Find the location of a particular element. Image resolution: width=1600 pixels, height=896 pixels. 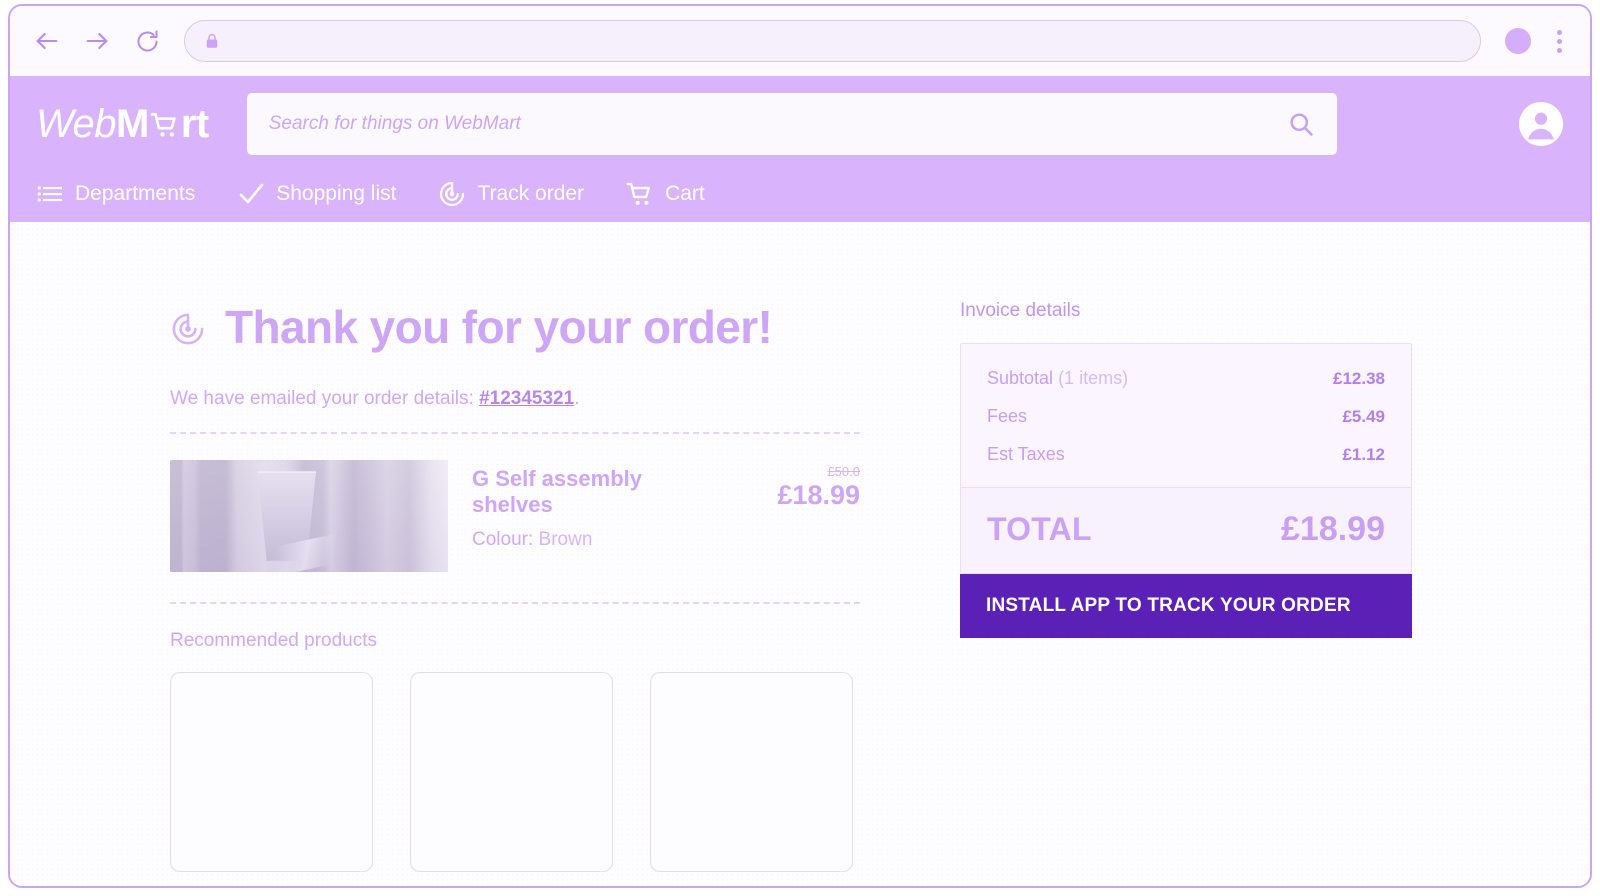

order-number-link: #12345321 is located at coordinates (526, 398).